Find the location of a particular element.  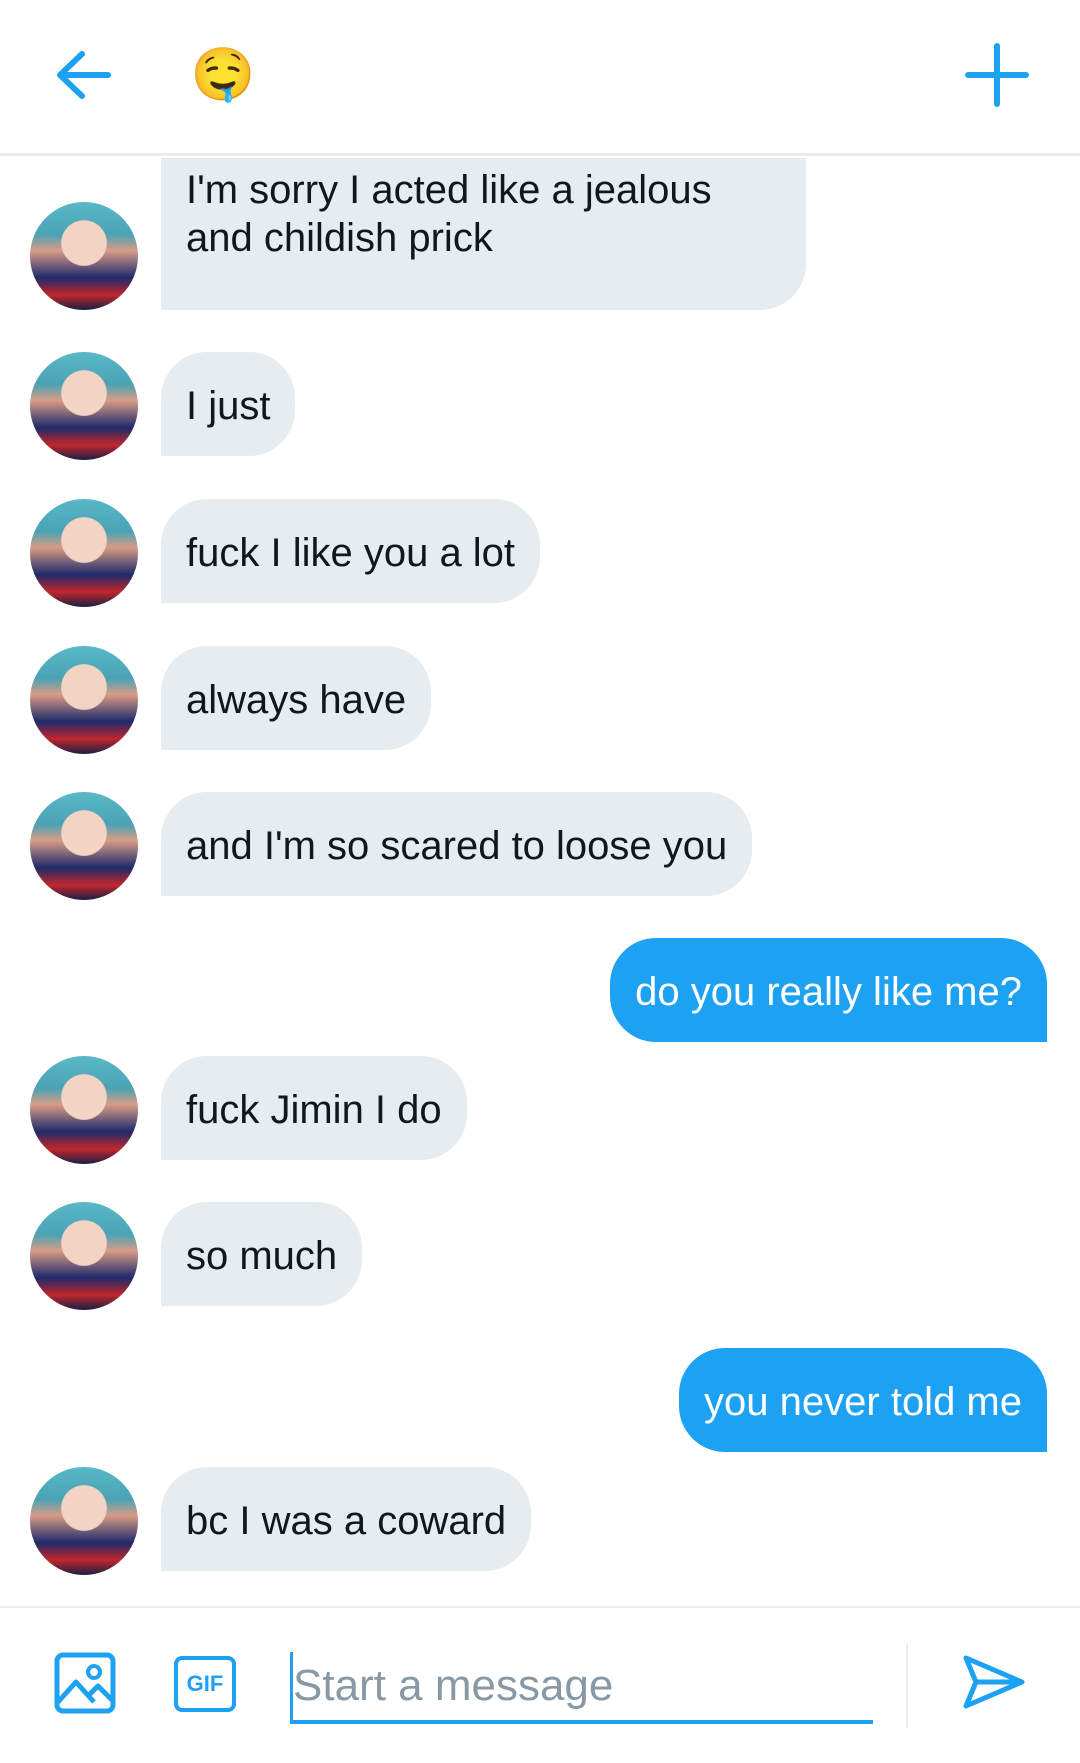

message-row-received: I just is located at coordinates (540, 407).